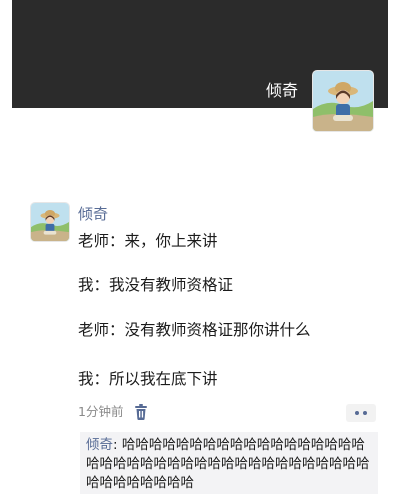 This screenshot has height=494, width=400. What do you see at coordinates (361, 413) in the screenshot?
I see `more-dots-icon` at bounding box center [361, 413].